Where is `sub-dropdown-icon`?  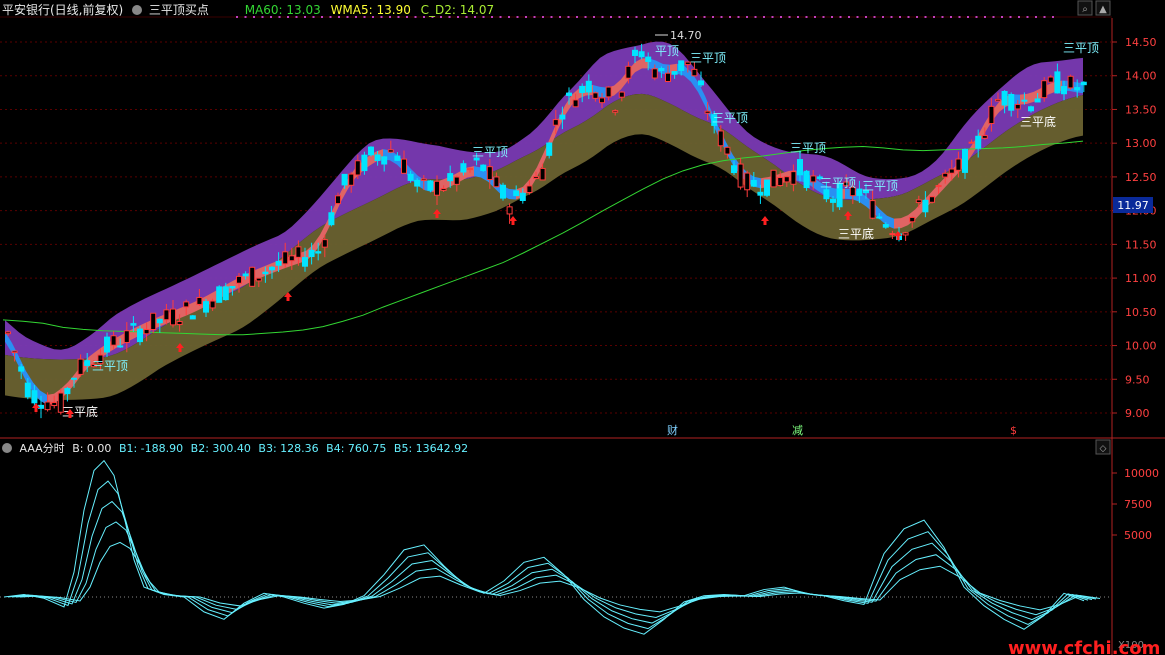
sub-dropdown-icon is located at coordinates (7, 448).